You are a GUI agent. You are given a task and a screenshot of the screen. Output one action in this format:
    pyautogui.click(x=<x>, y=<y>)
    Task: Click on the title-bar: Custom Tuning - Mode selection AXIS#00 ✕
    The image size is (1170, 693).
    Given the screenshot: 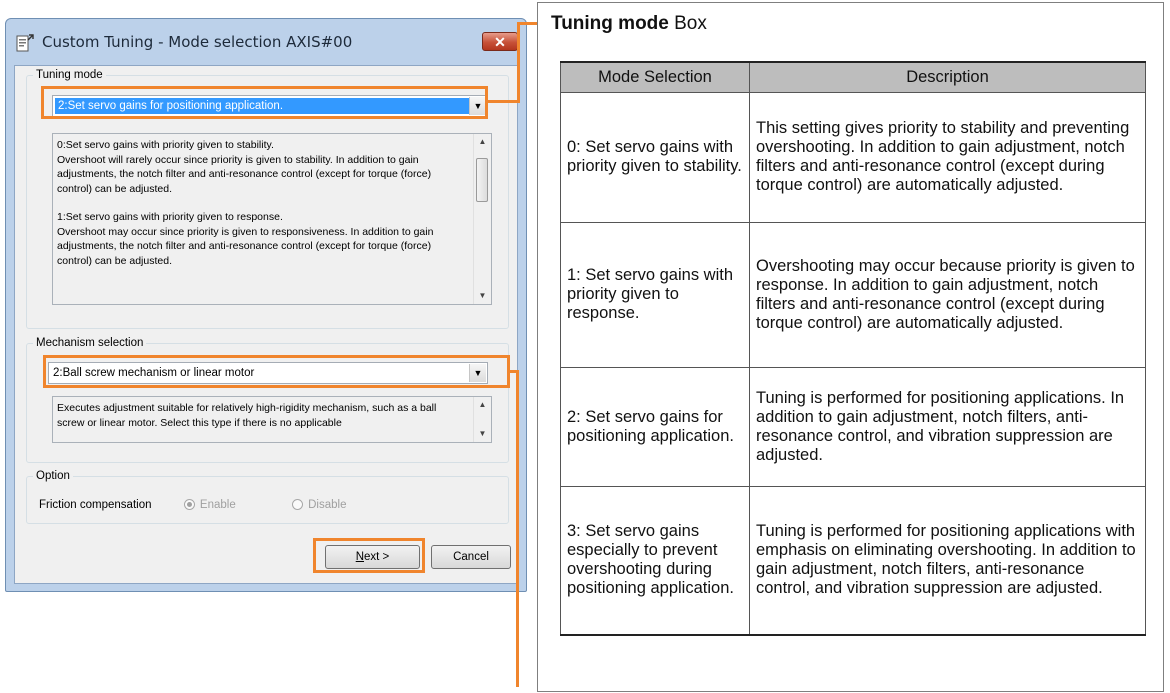 What is the action you would take?
    pyautogui.click(x=266, y=45)
    